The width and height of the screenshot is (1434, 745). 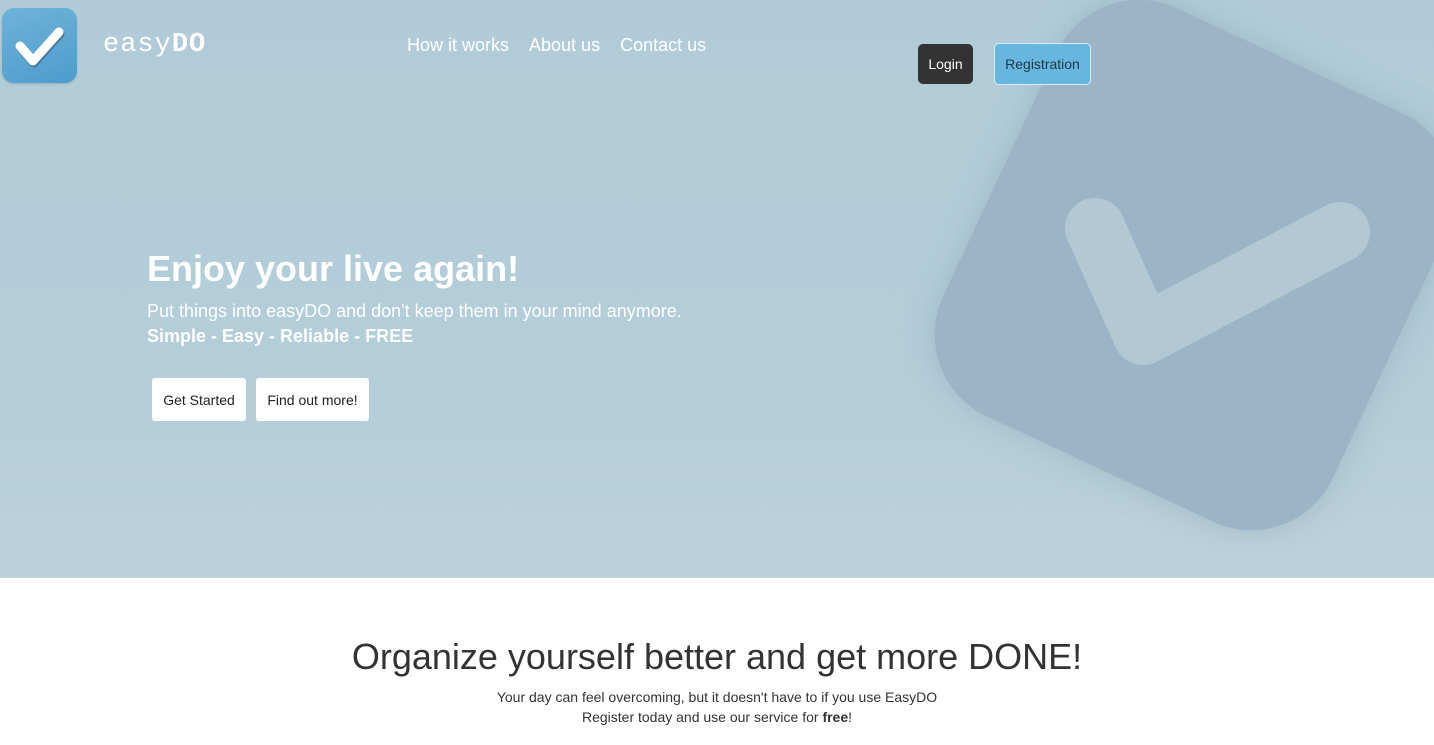 I want to click on main-nav: How it works About us Contact us, so click(x=556, y=45).